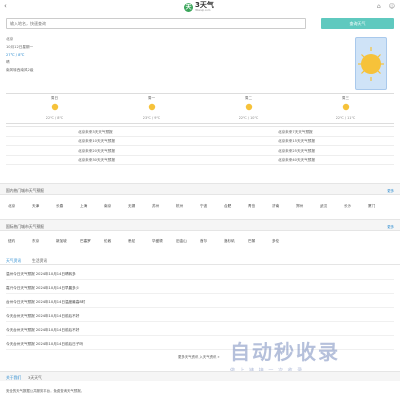 This screenshot has height=400, width=400. I want to click on forecast-link: 北京未来10天天气预报, so click(96, 141).